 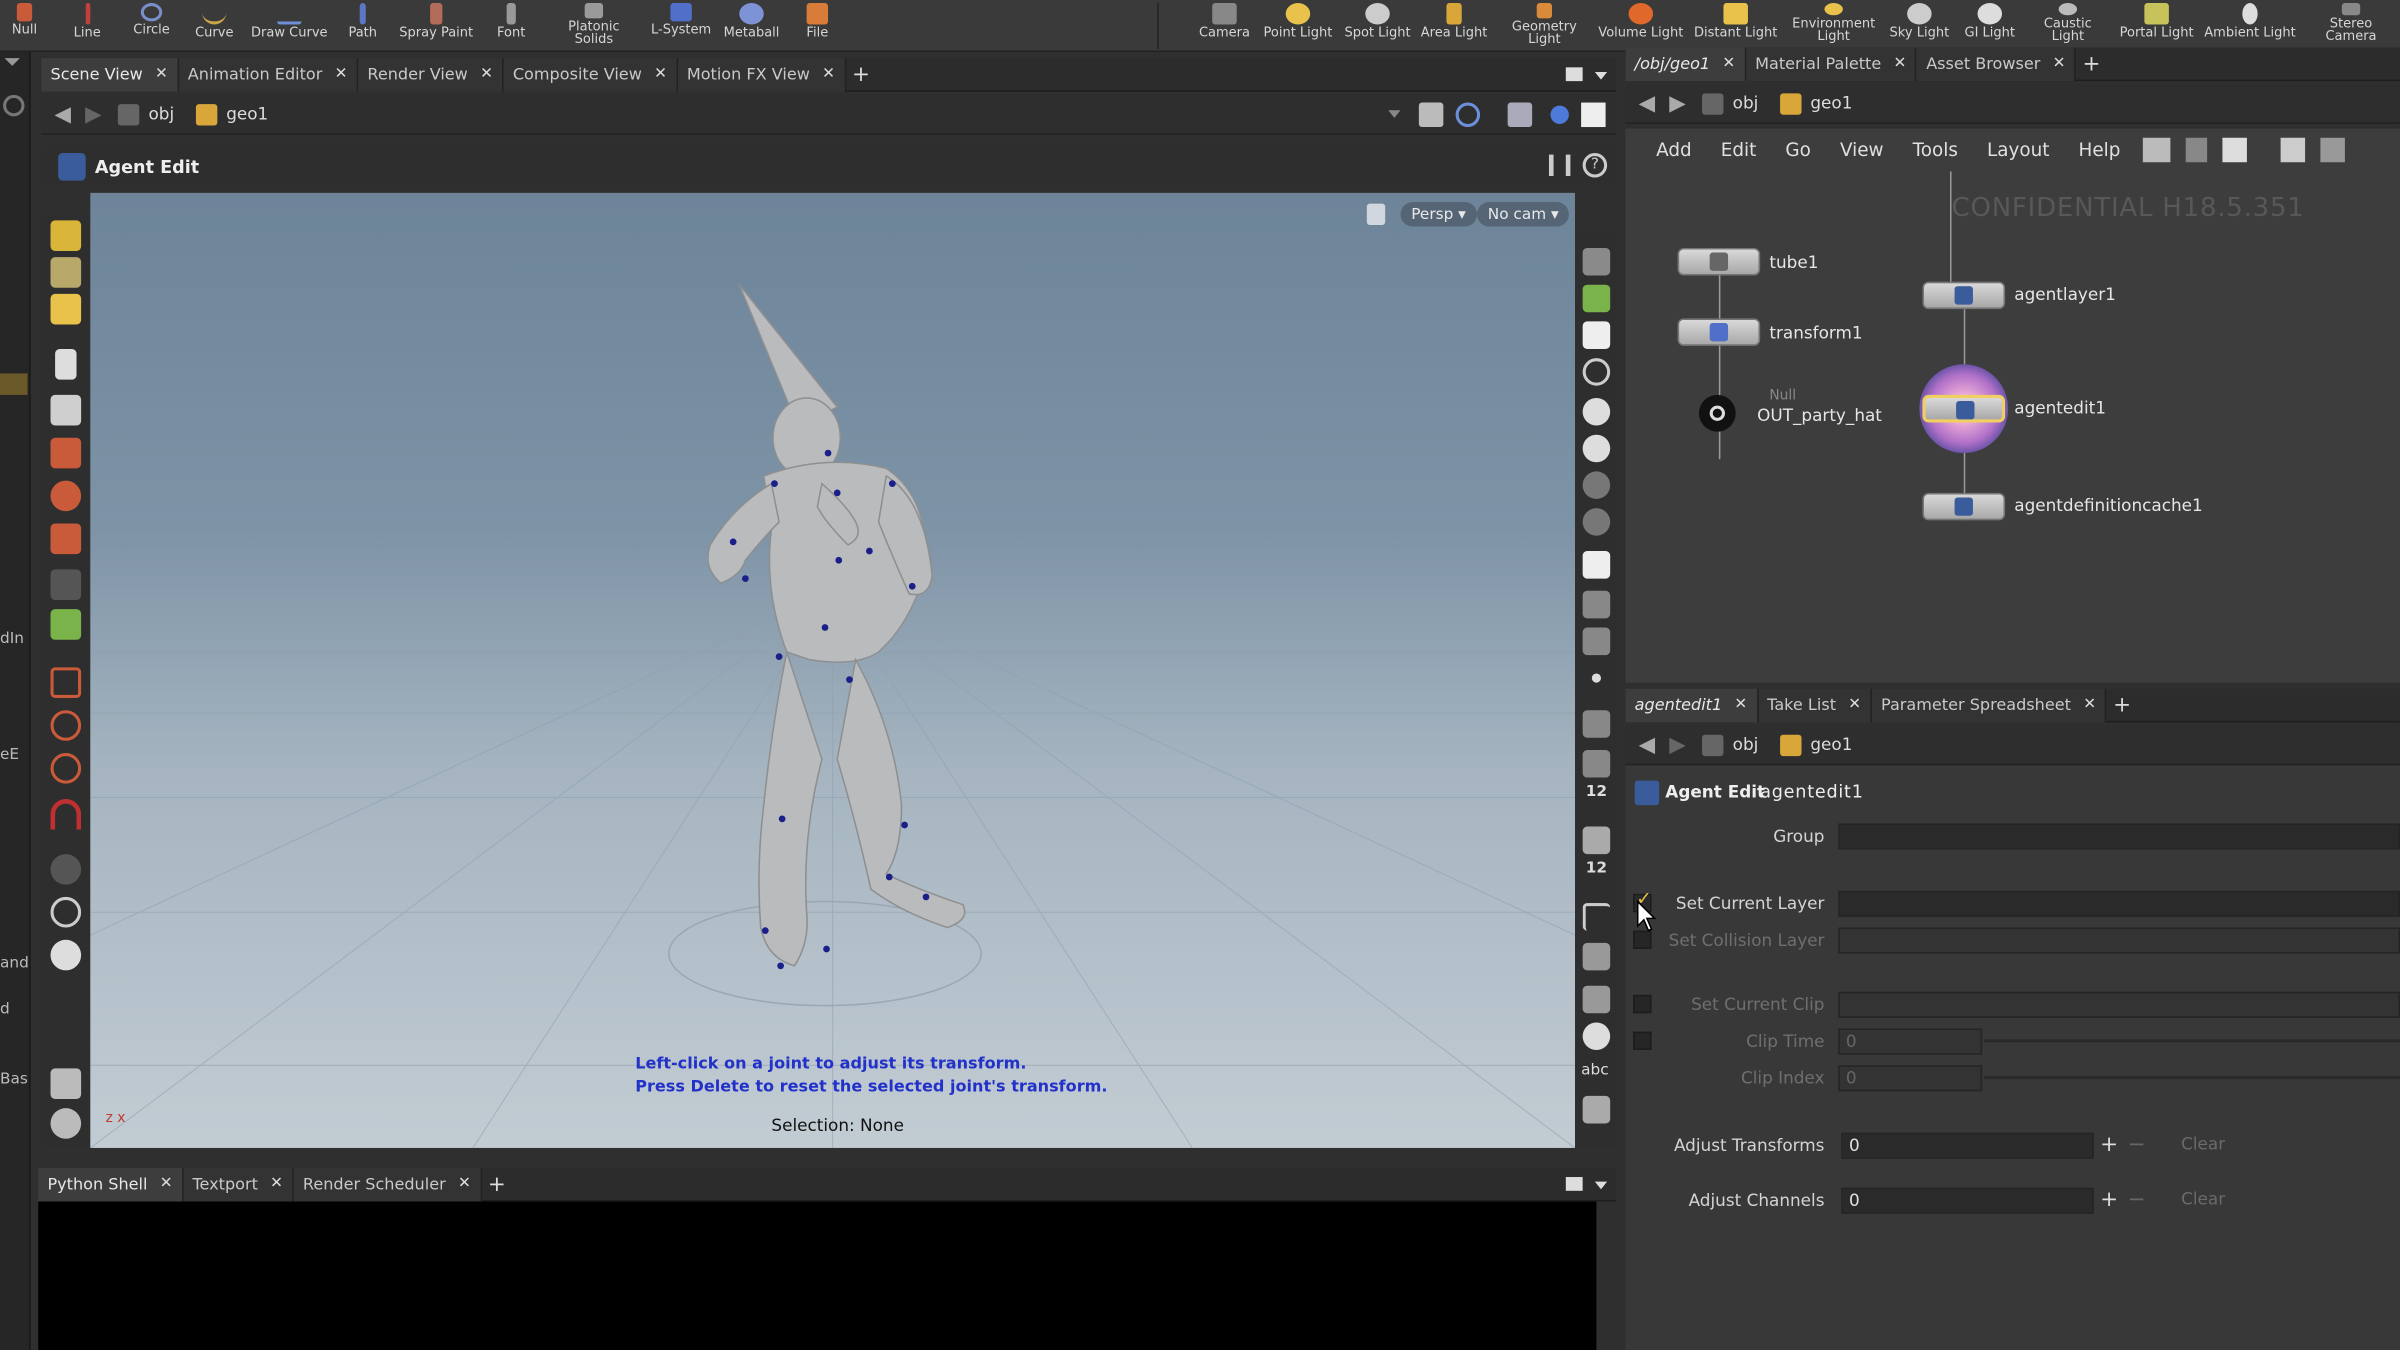 I want to click on menu-edit: Edit, so click(x=1739, y=149).